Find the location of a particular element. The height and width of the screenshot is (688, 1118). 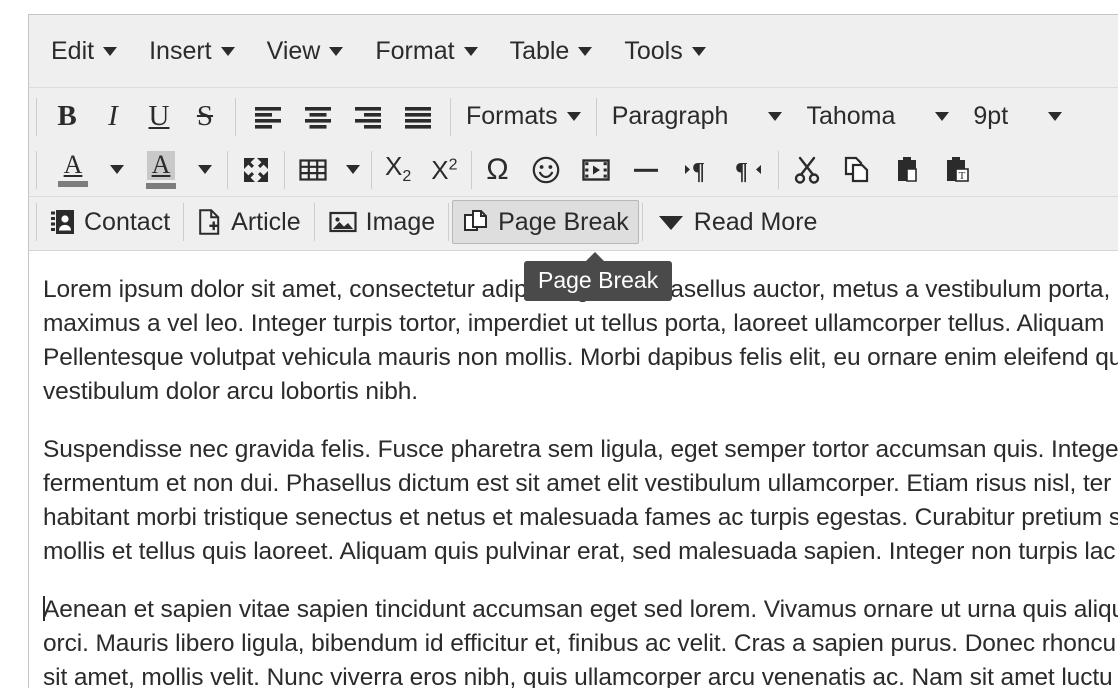

smiley-icon is located at coordinates (546, 170).